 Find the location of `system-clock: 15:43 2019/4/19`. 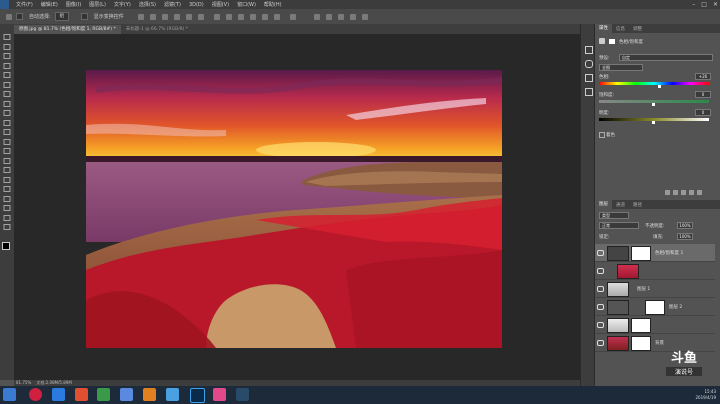

system-clock: 15:43 2019/4/19 is located at coordinates (705, 395).